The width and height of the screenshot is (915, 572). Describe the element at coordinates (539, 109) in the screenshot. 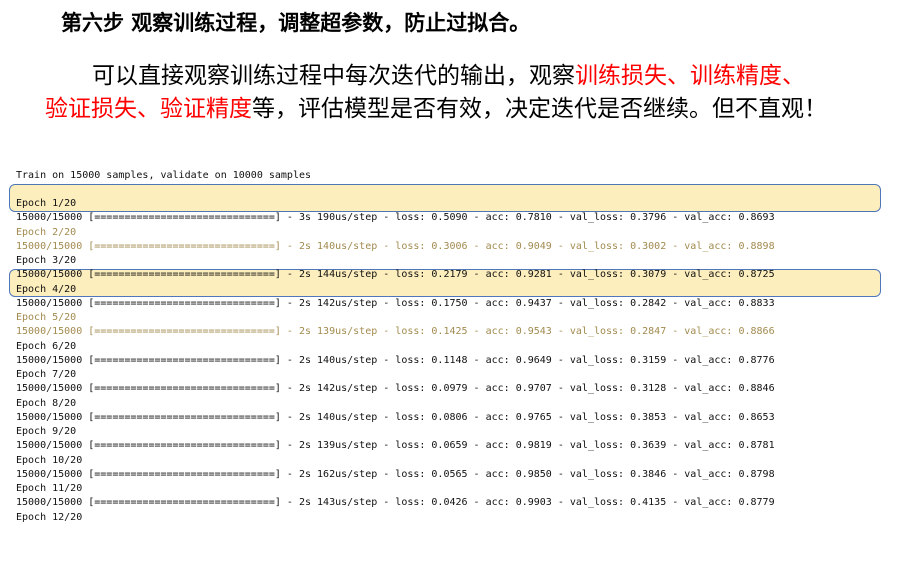

I see `description-text: 等，评估模型是否有效，决定迭代是否继续。但不直观！` at that location.